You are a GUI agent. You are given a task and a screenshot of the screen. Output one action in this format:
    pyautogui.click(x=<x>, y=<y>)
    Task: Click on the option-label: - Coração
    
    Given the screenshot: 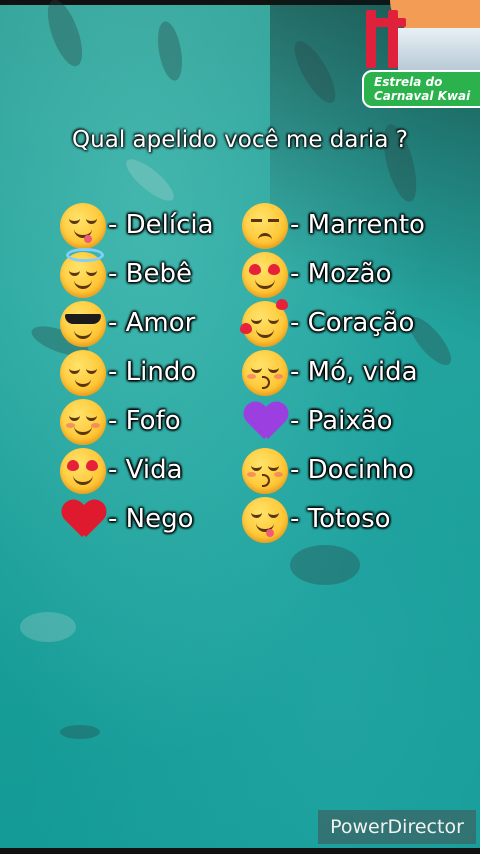 What is the action you would take?
    pyautogui.click(x=352, y=323)
    